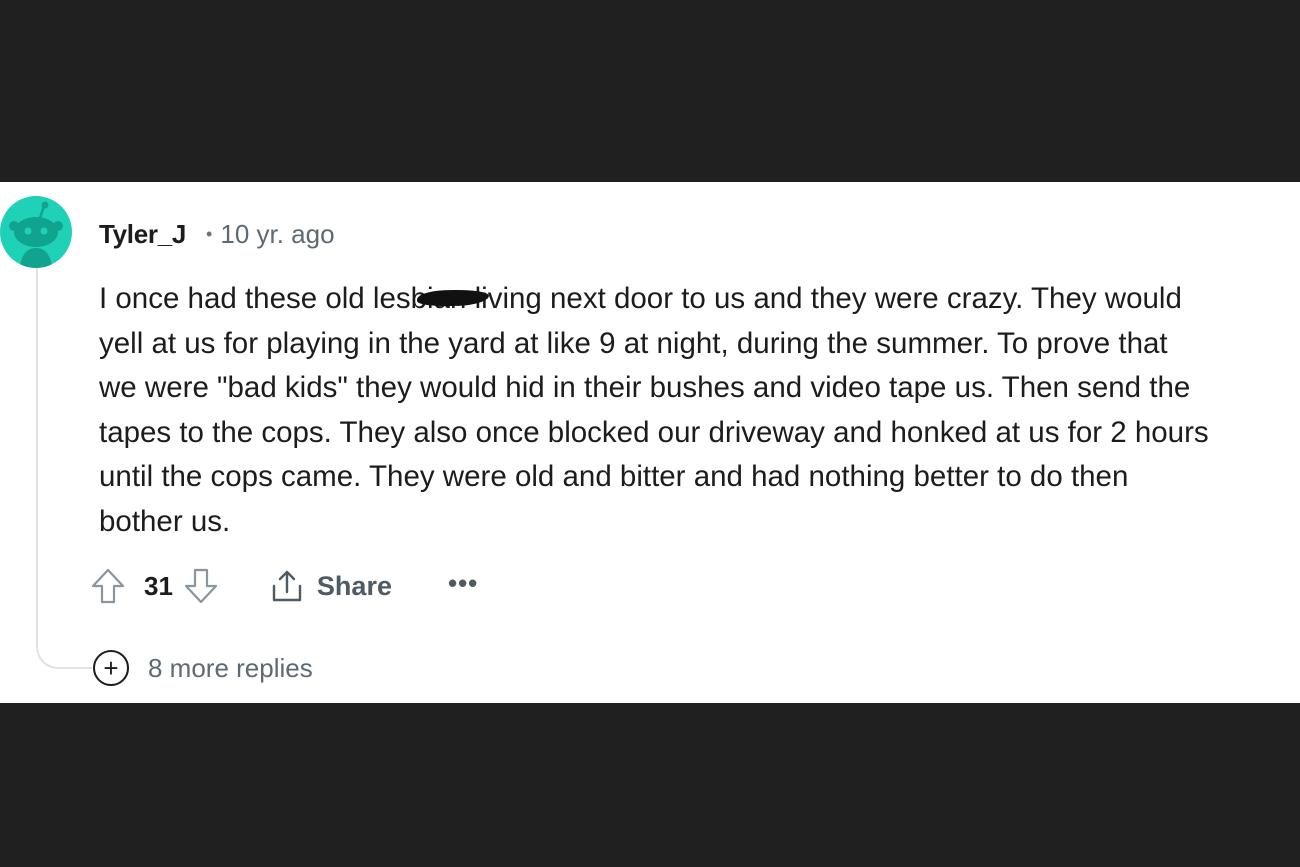  What do you see at coordinates (158, 585) in the screenshot?
I see `vote-count: 31` at bounding box center [158, 585].